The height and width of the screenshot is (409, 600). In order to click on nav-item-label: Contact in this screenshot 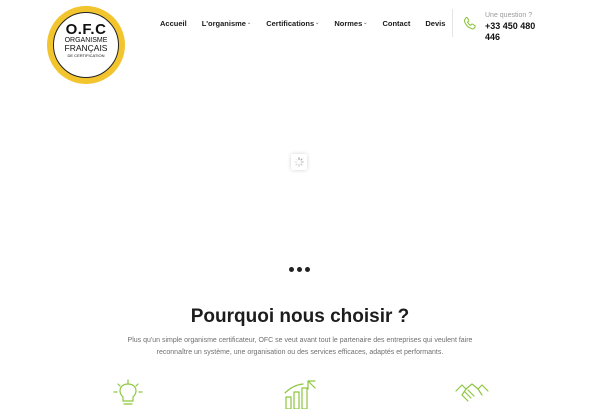, I will do `click(396, 23)`.